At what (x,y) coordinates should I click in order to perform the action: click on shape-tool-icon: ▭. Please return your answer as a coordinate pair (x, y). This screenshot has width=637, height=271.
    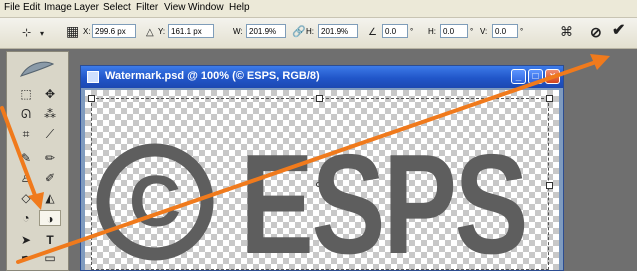
    Looking at the image, I should click on (50, 258).